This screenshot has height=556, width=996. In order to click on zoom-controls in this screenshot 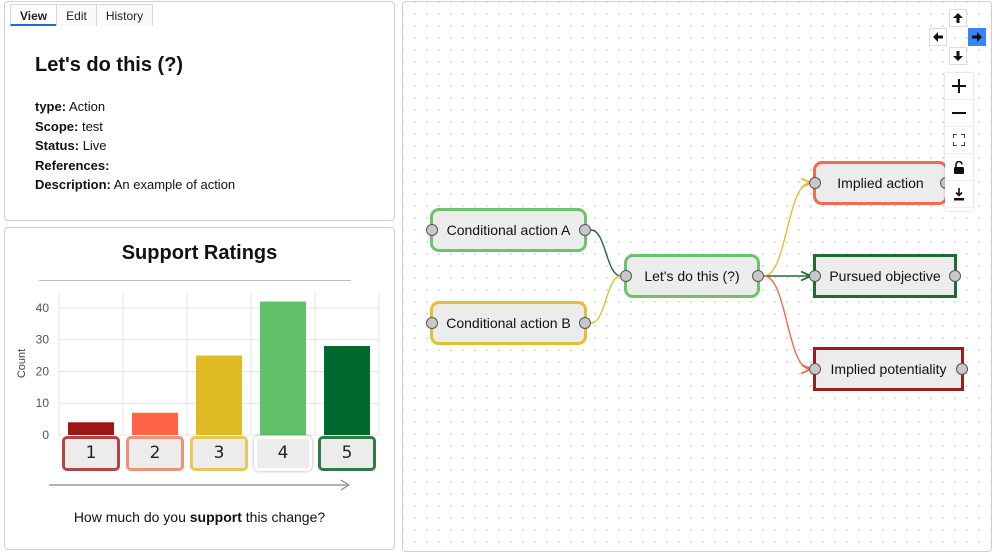, I will do `click(959, 142)`.